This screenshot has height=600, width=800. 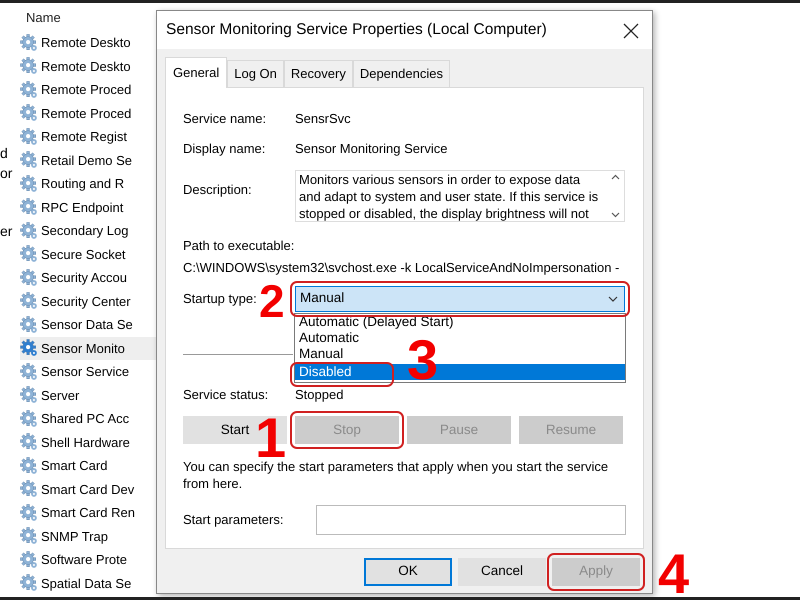 What do you see at coordinates (88, 560) in the screenshot?
I see `service-row: Software Prote` at bounding box center [88, 560].